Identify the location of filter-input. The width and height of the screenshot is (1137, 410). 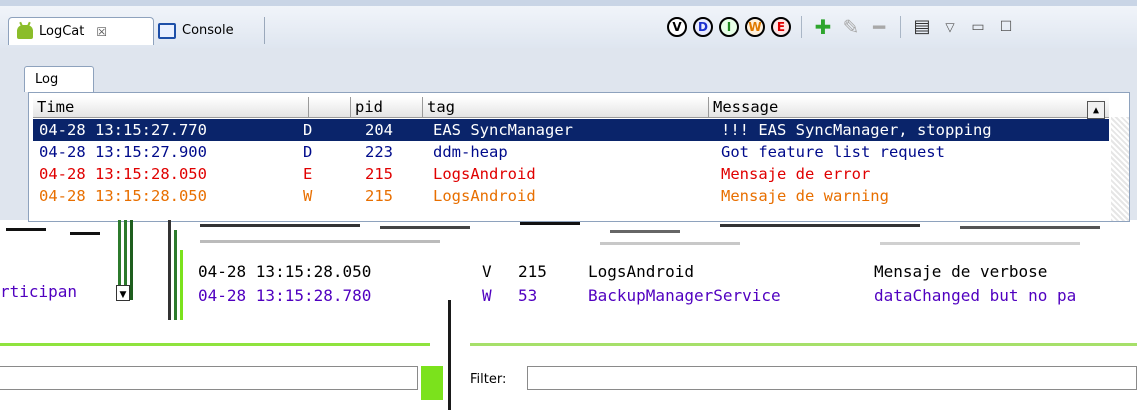
(832, 378).